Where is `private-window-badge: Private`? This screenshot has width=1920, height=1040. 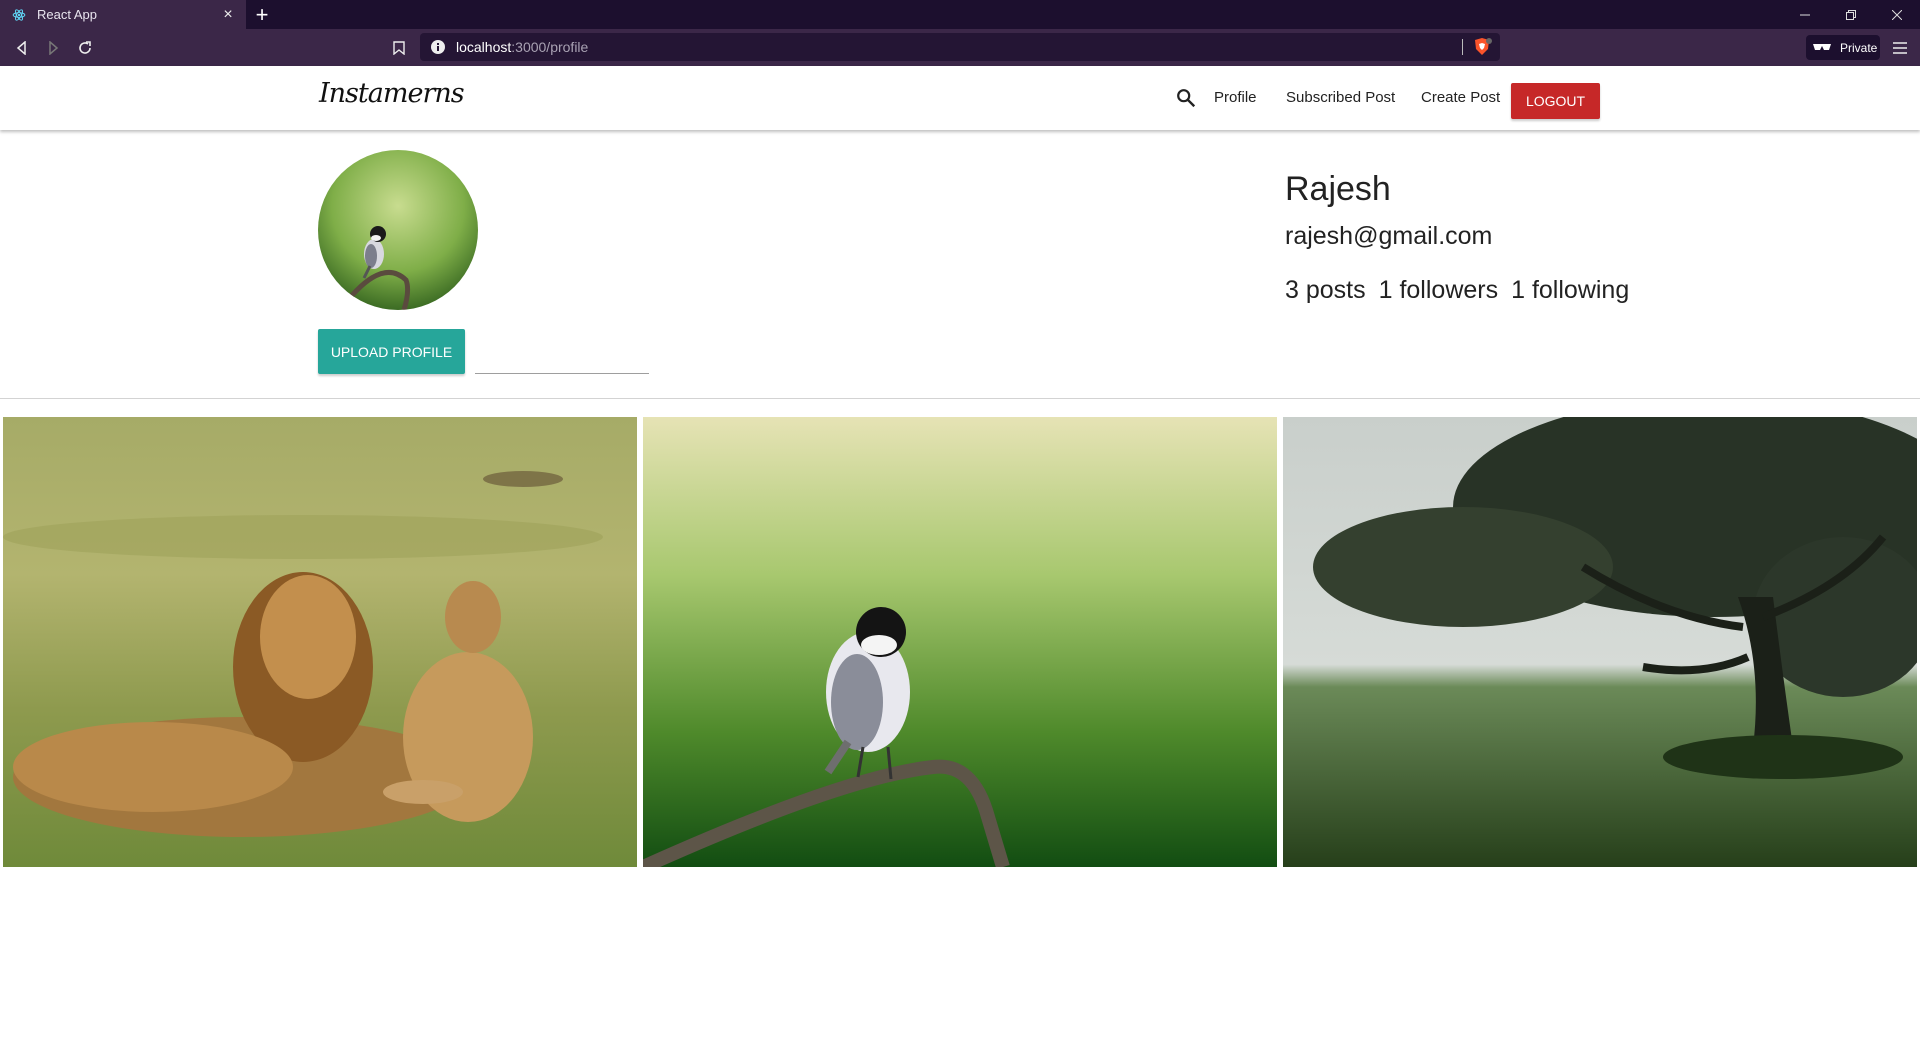
private-window-badge: Private is located at coordinates (1843, 47).